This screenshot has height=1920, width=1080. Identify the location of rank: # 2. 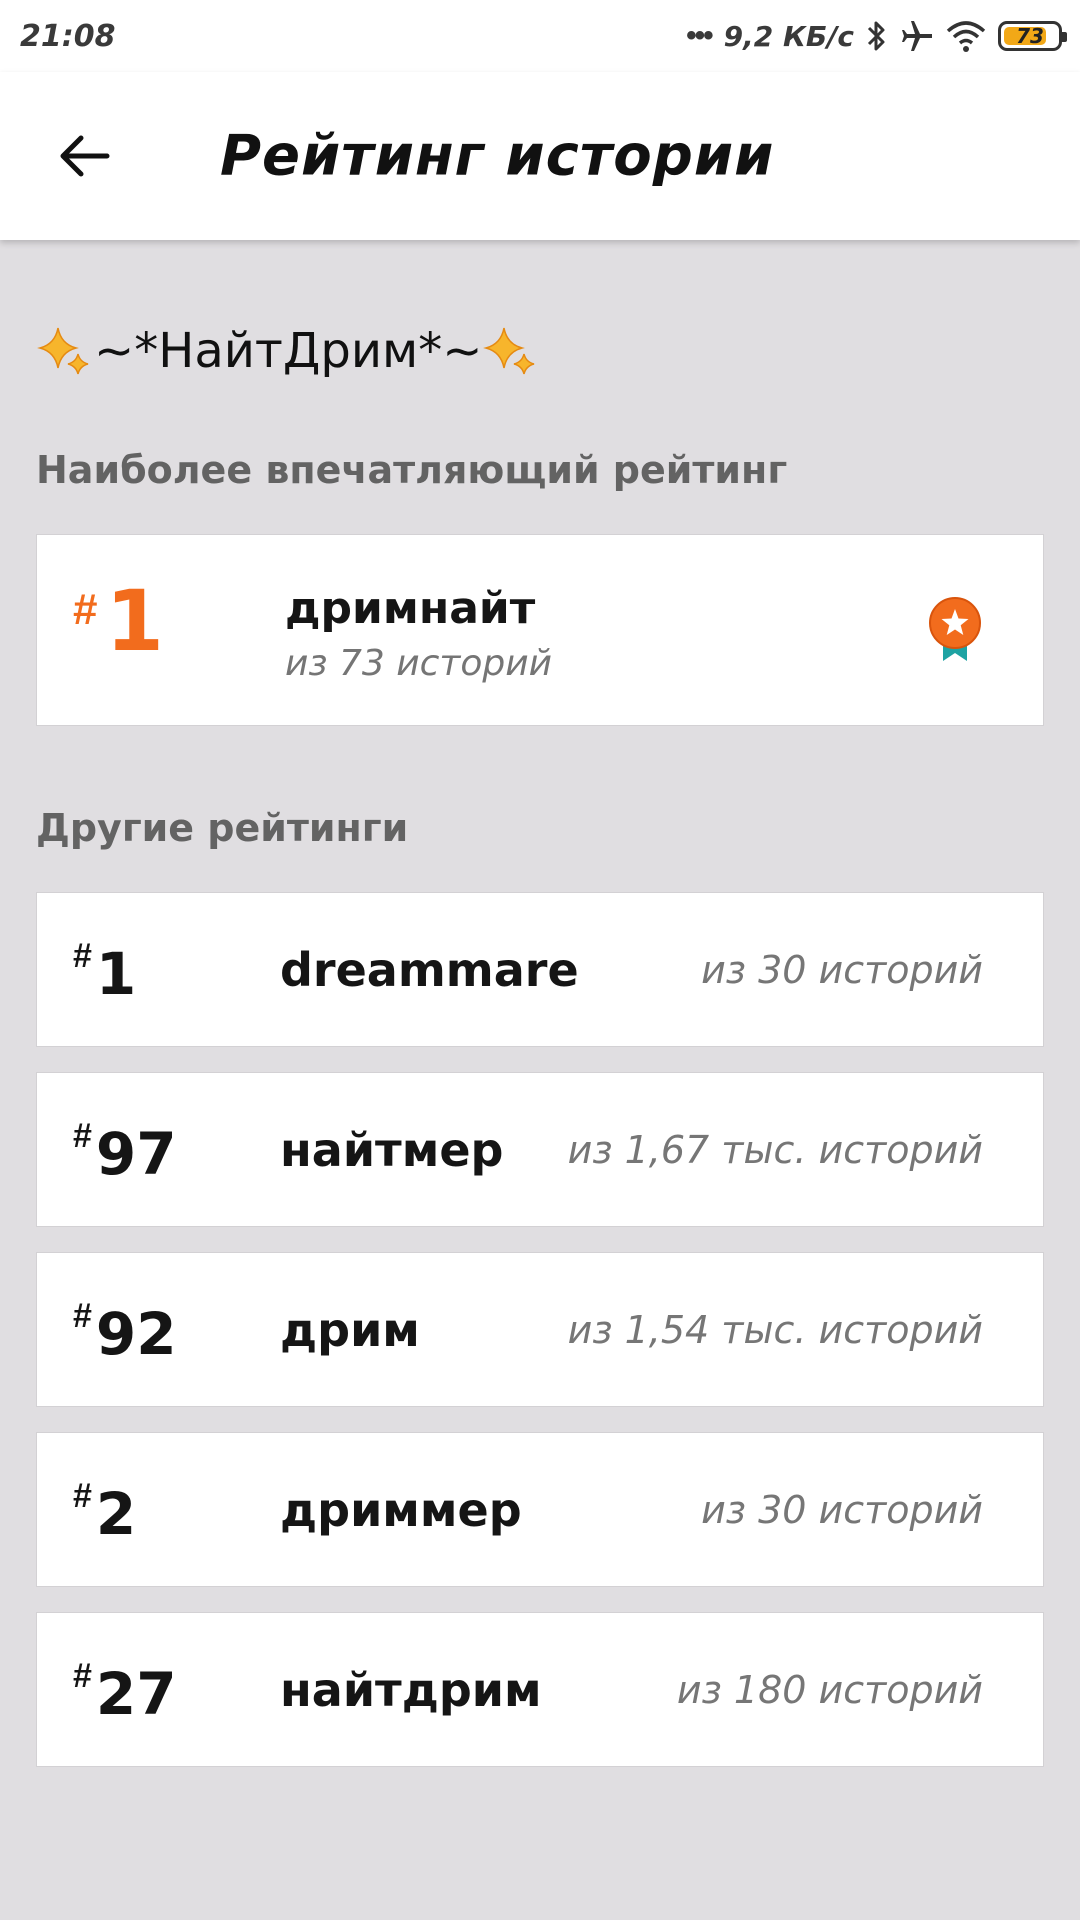
(104, 1510).